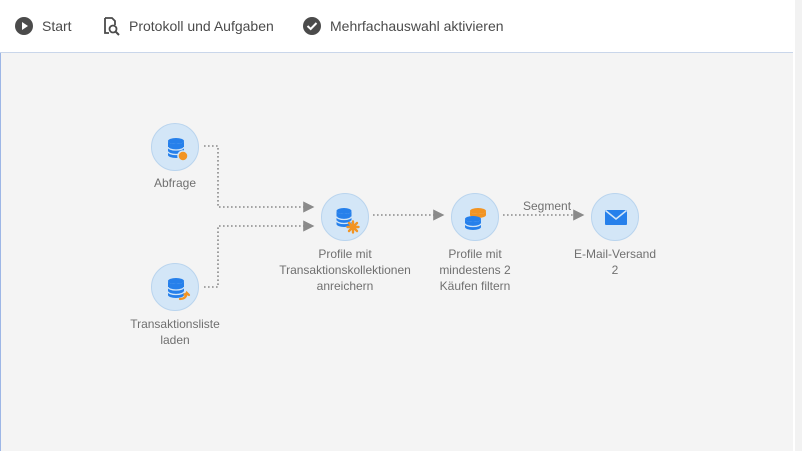 This screenshot has width=804, height=451. I want to click on start-label: Start, so click(57, 26).